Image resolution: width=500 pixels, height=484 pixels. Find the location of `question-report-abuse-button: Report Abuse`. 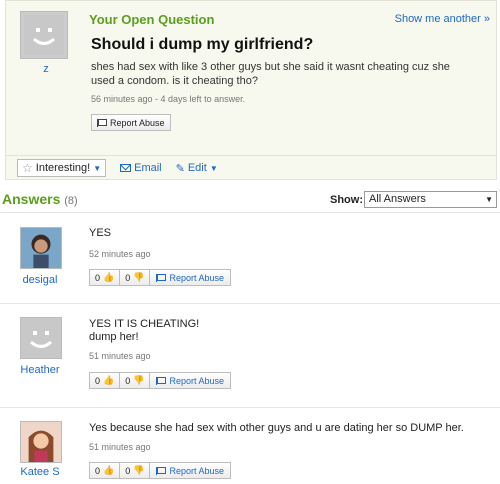

question-report-abuse-button: Report Abuse is located at coordinates (131, 122).